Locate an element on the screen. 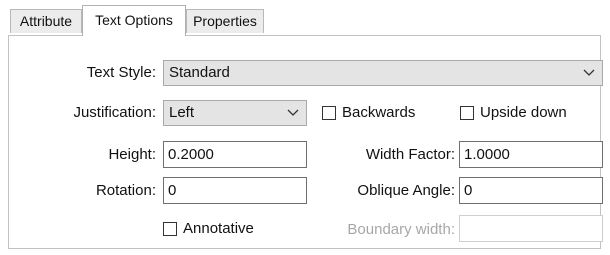  tab-text-options: Text Options is located at coordinates (134, 20).